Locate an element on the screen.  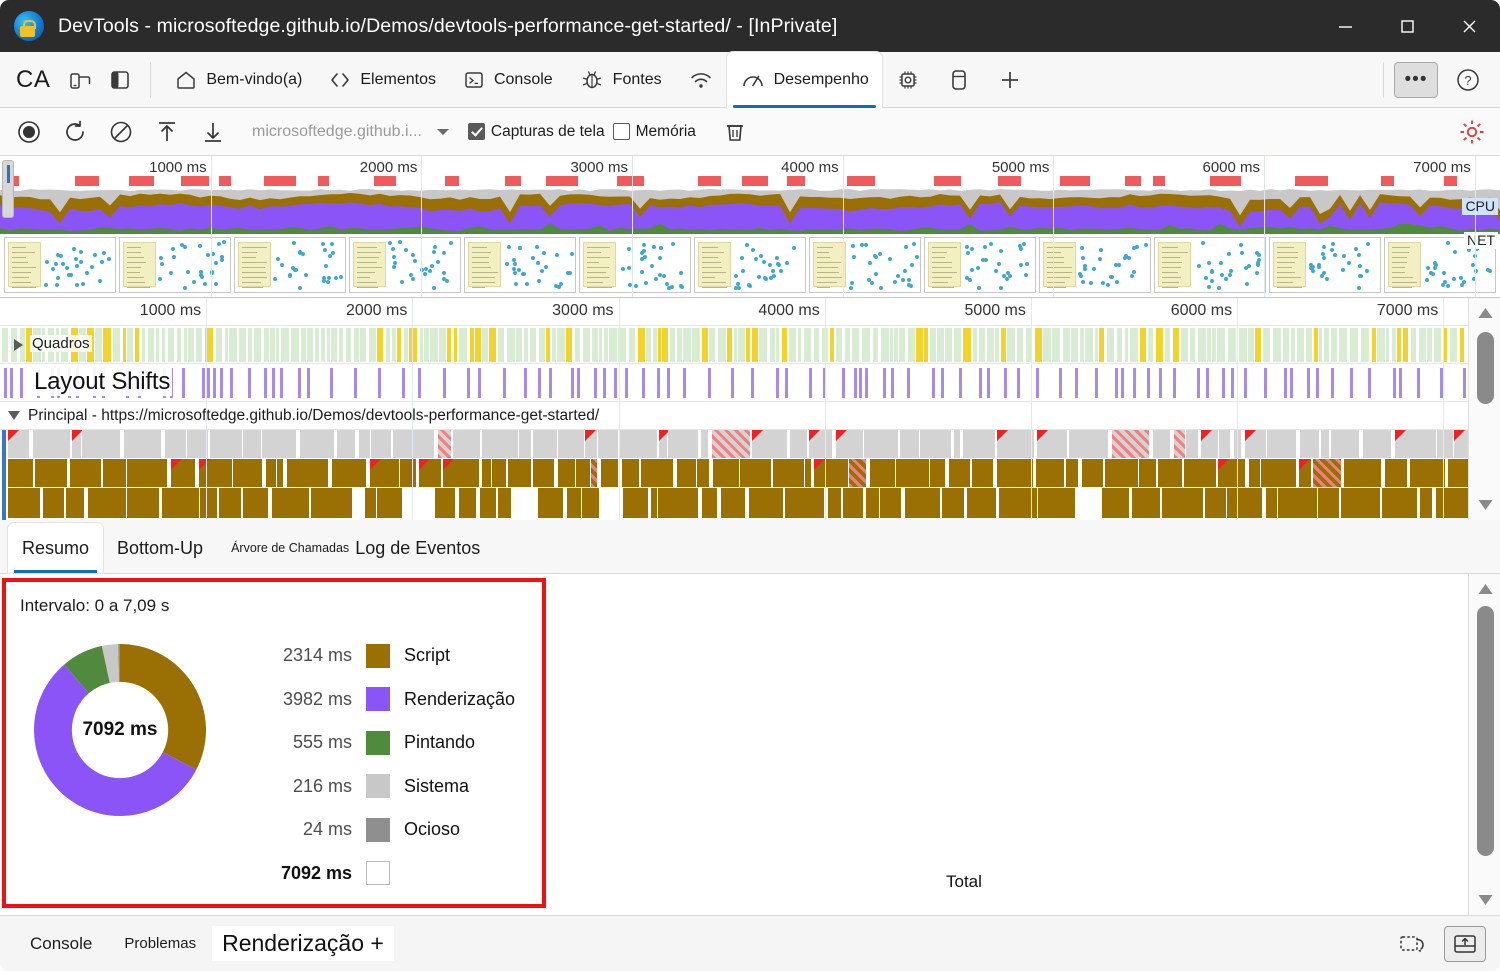
tab-log-de-eventos: Log de Eventos is located at coordinates (422, 548).